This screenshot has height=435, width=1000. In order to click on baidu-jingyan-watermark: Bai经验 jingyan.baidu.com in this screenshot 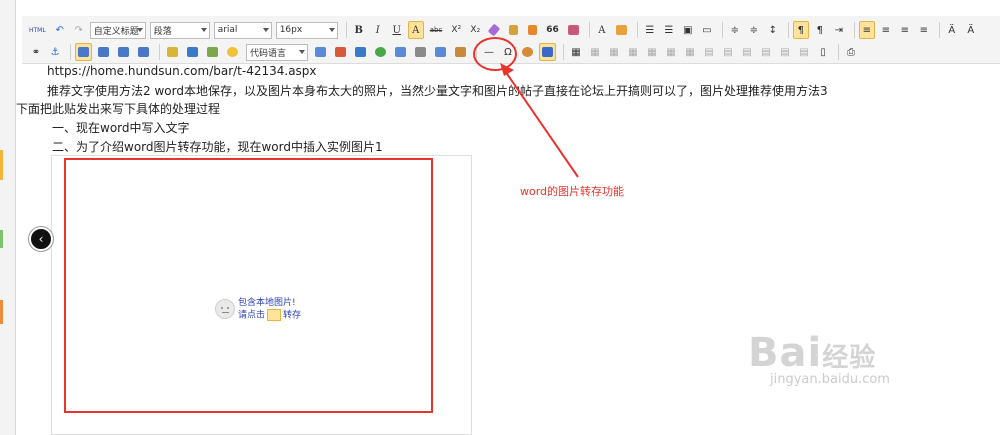, I will do `click(819, 358)`.